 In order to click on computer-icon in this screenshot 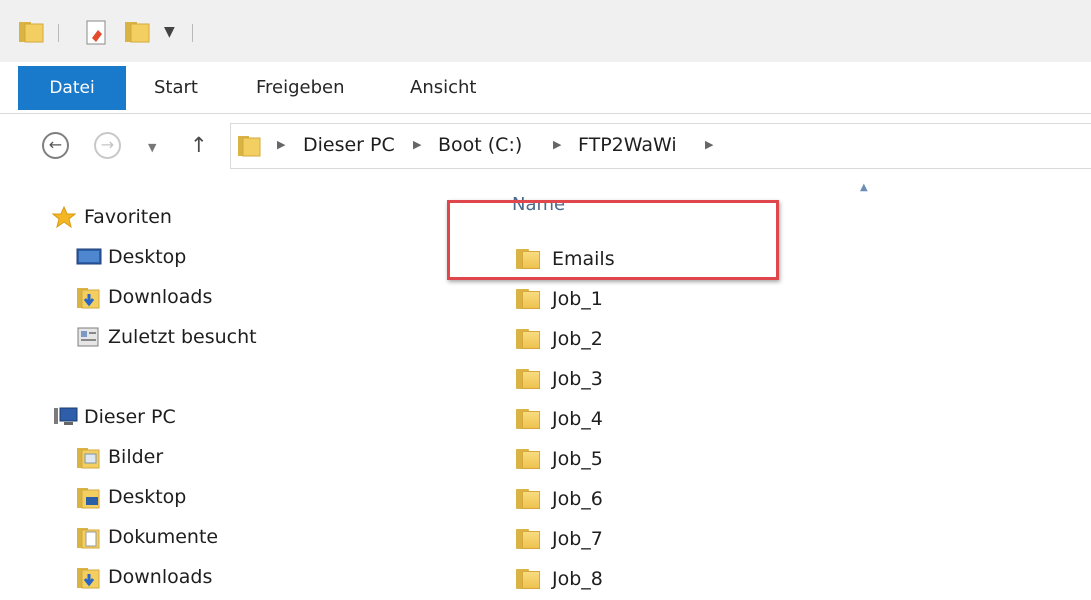, I will do `click(65, 417)`.